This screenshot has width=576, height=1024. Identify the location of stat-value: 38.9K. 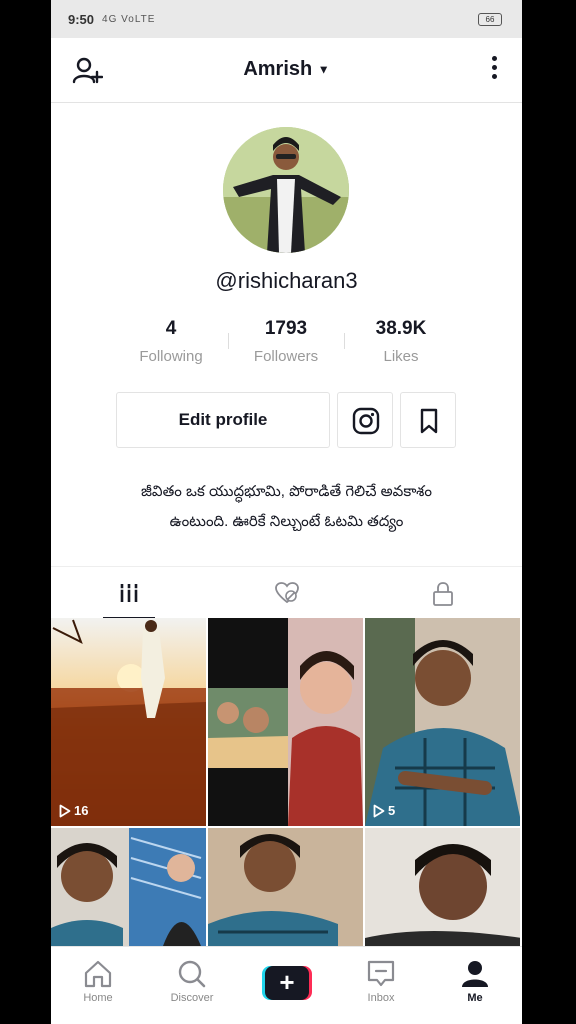
(401, 328).